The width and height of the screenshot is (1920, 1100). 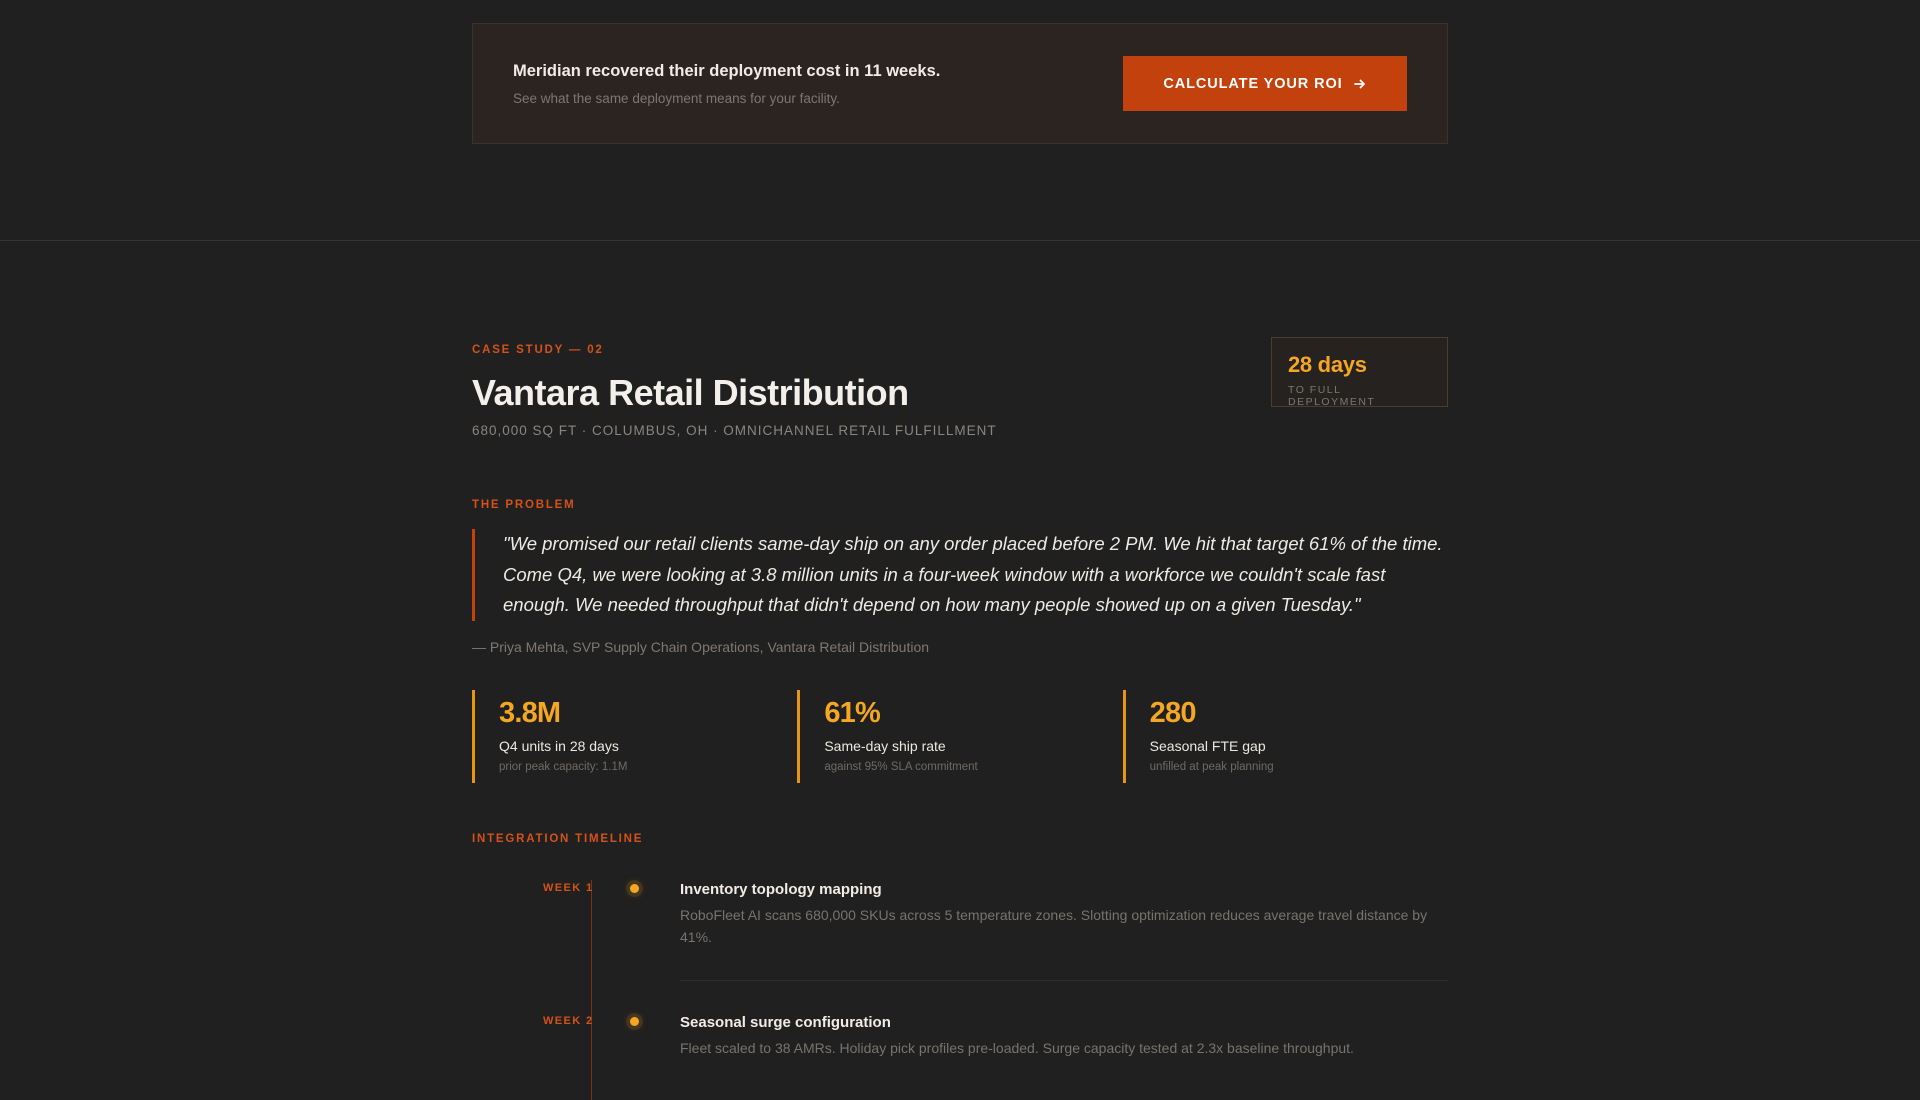 What do you see at coordinates (568, 1021) in the screenshot?
I see `timeline-week-label: WEEK 2` at bounding box center [568, 1021].